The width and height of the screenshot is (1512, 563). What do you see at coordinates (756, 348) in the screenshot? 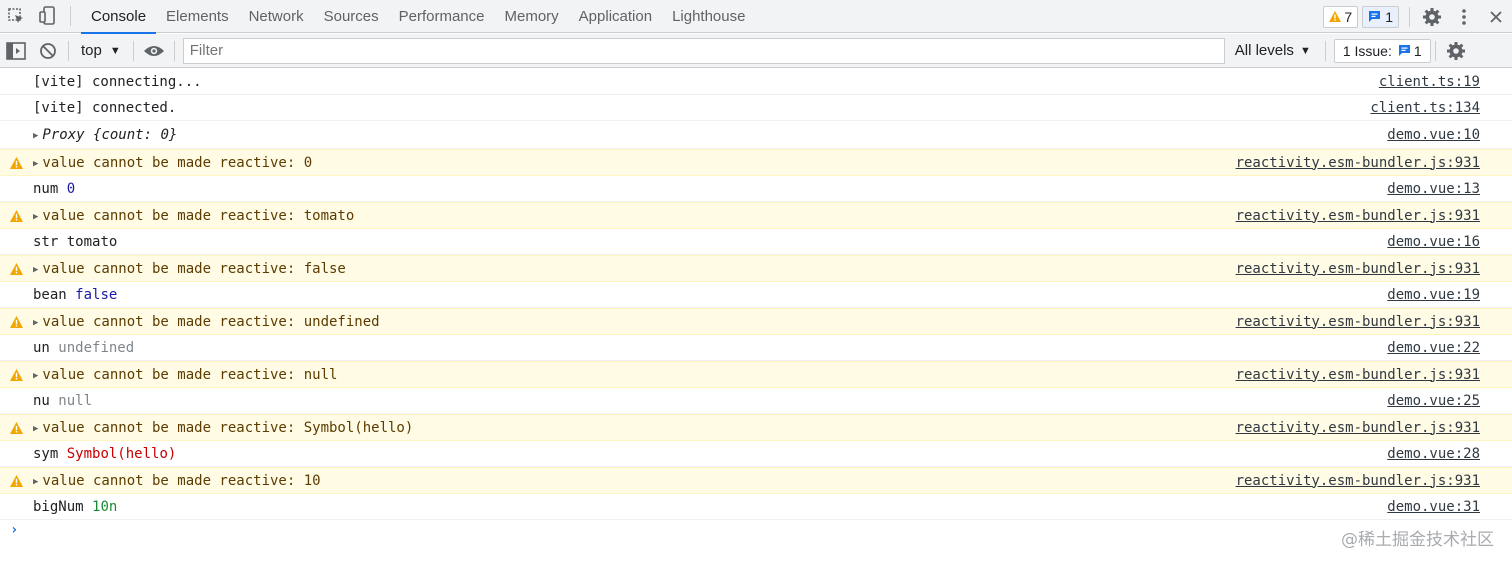
I see `console-log-row: un undefined demo.vue:22` at bounding box center [756, 348].